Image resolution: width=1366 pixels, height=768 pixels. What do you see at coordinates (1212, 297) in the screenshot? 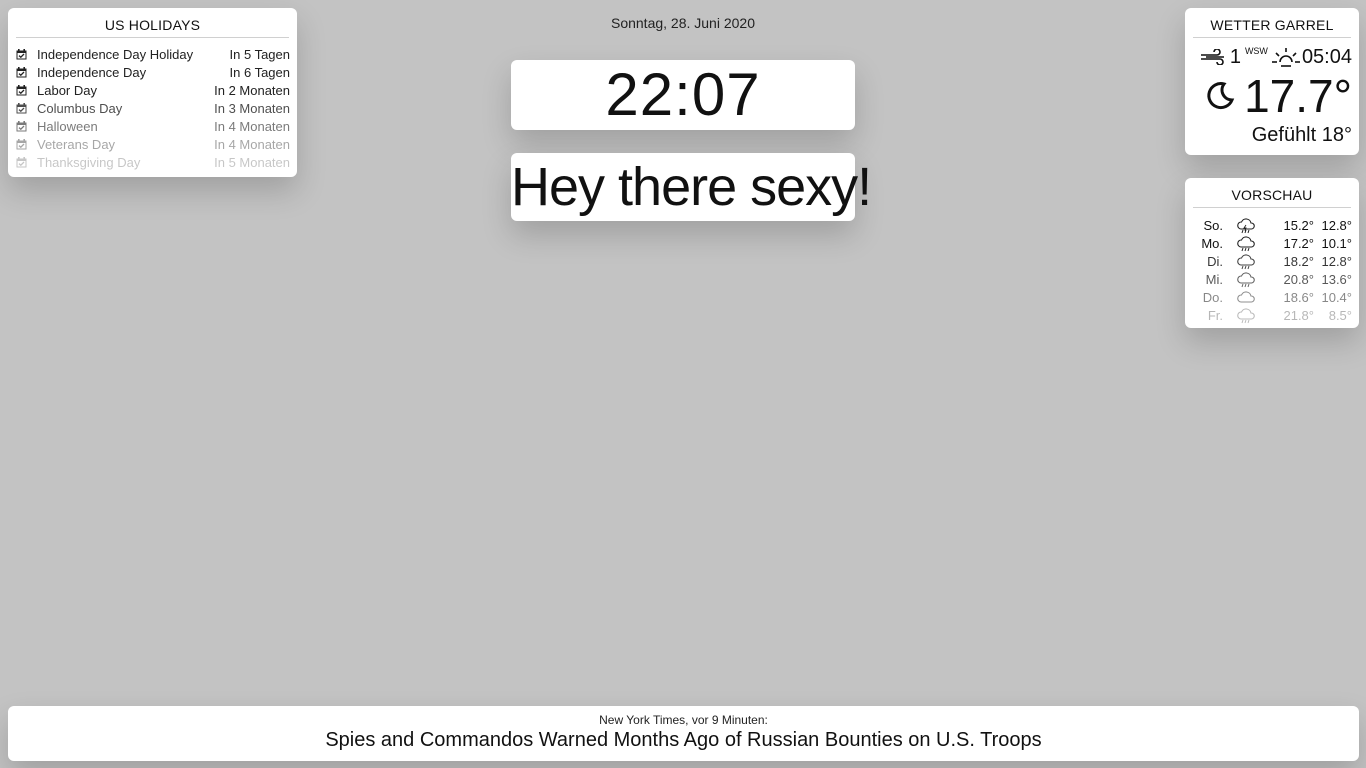
I see `forecast-day: Do.` at bounding box center [1212, 297].